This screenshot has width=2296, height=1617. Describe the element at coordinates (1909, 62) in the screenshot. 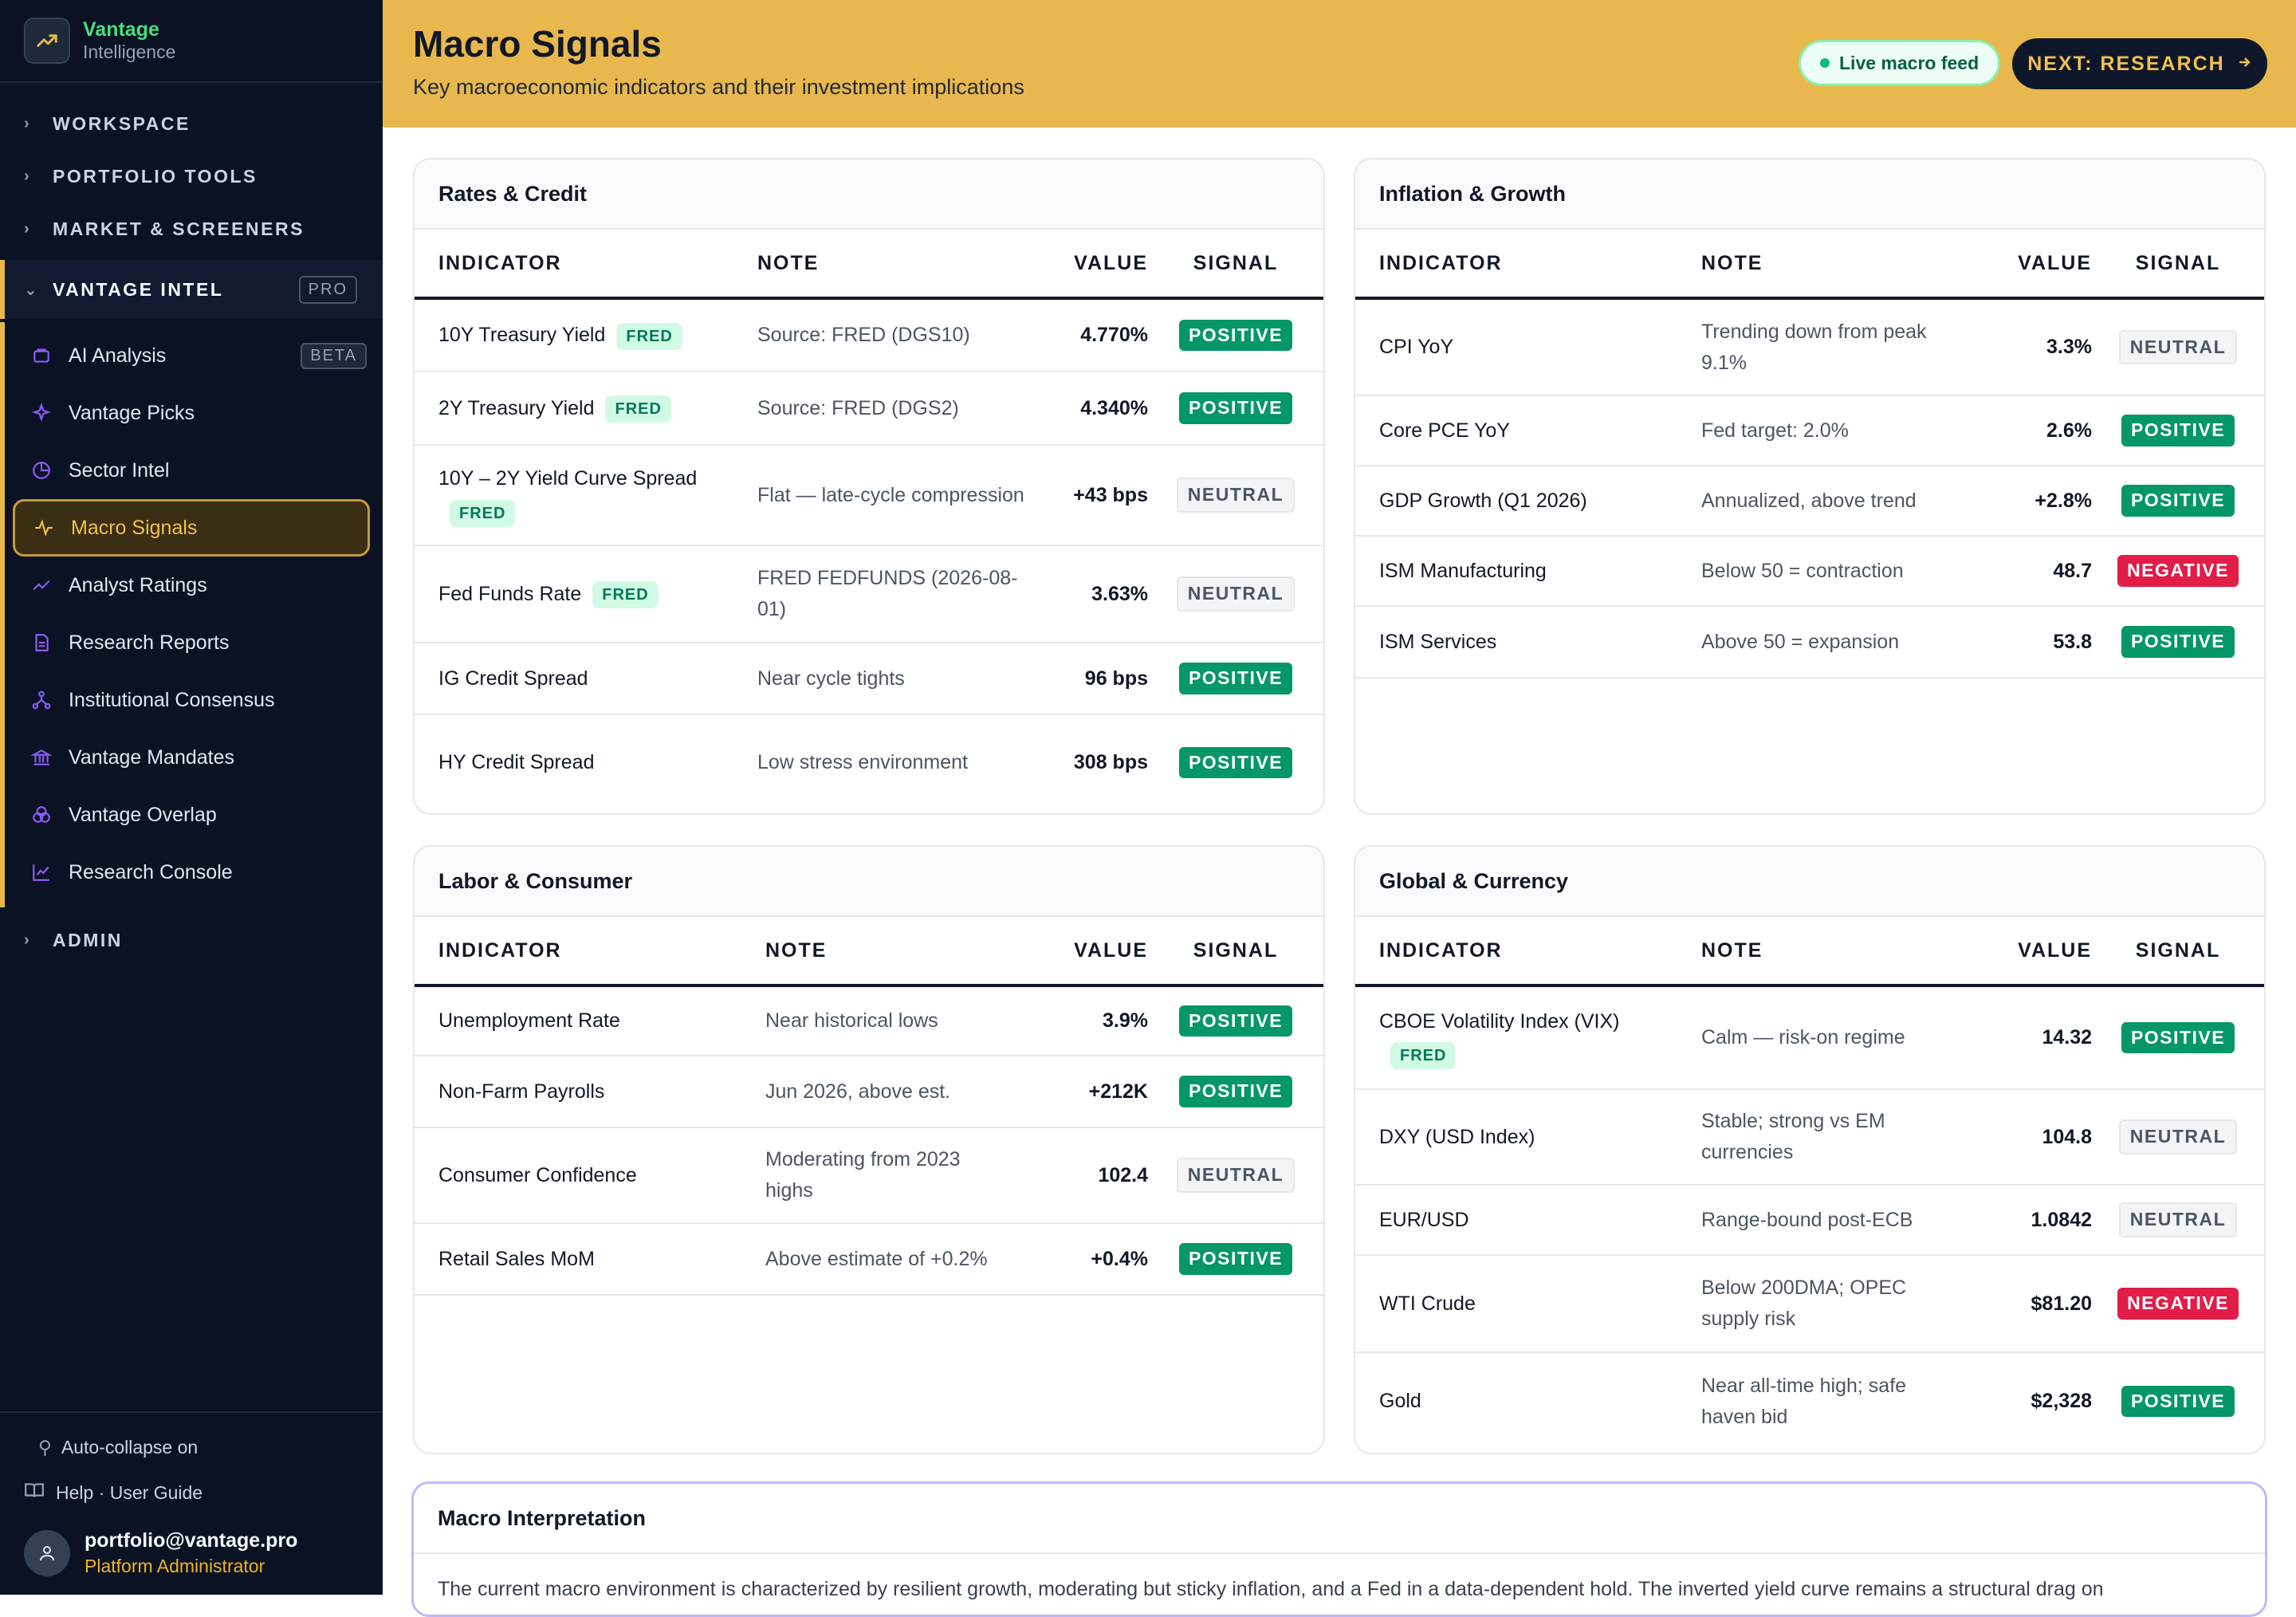

I see `live-feed-label: Live macro feed` at that location.